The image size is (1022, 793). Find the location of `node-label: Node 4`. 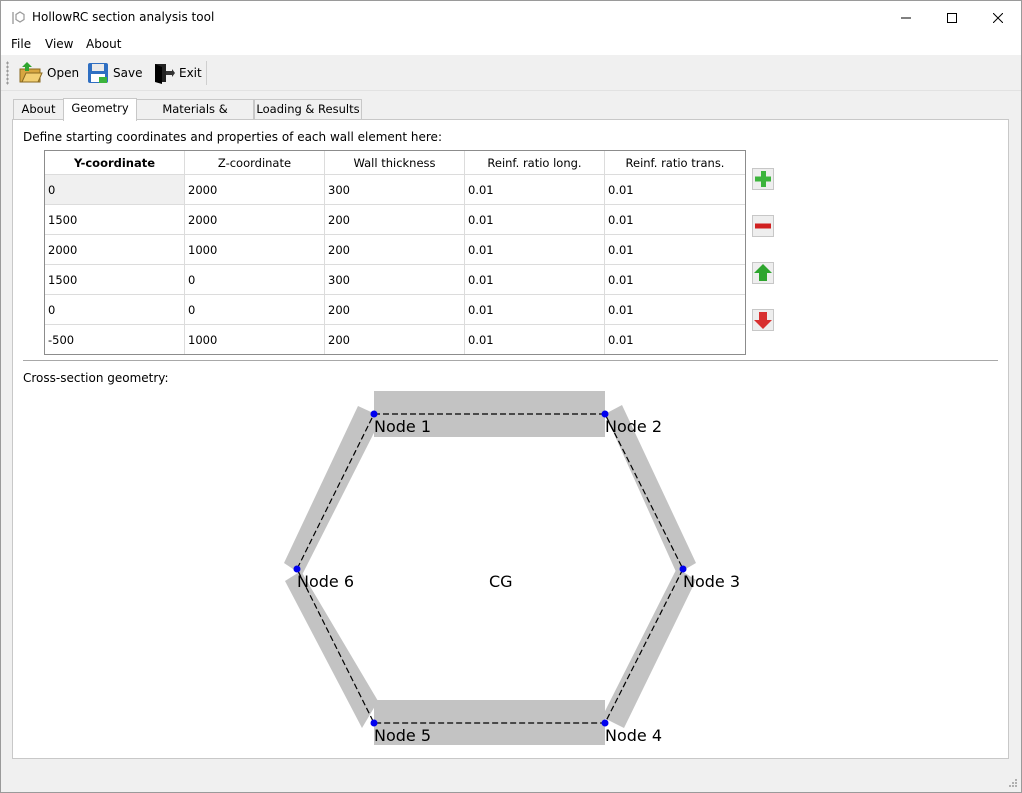

node-label: Node 4 is located at coordinates (633, 735).